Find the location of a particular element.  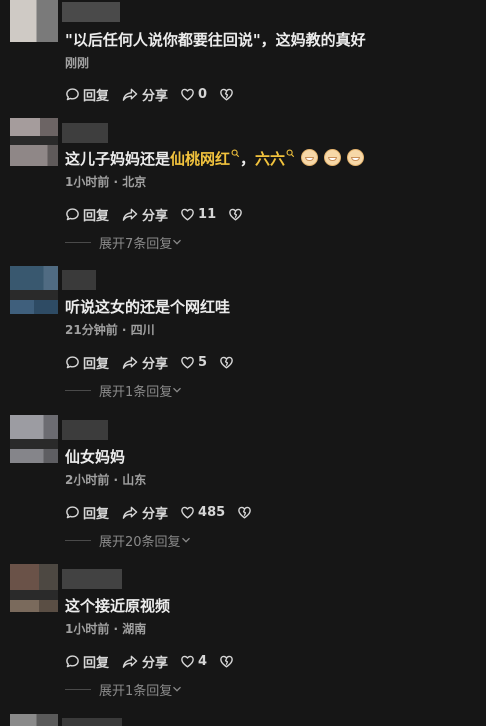

expand-label: 展开7条回复 is located at coordinates (136, 244).